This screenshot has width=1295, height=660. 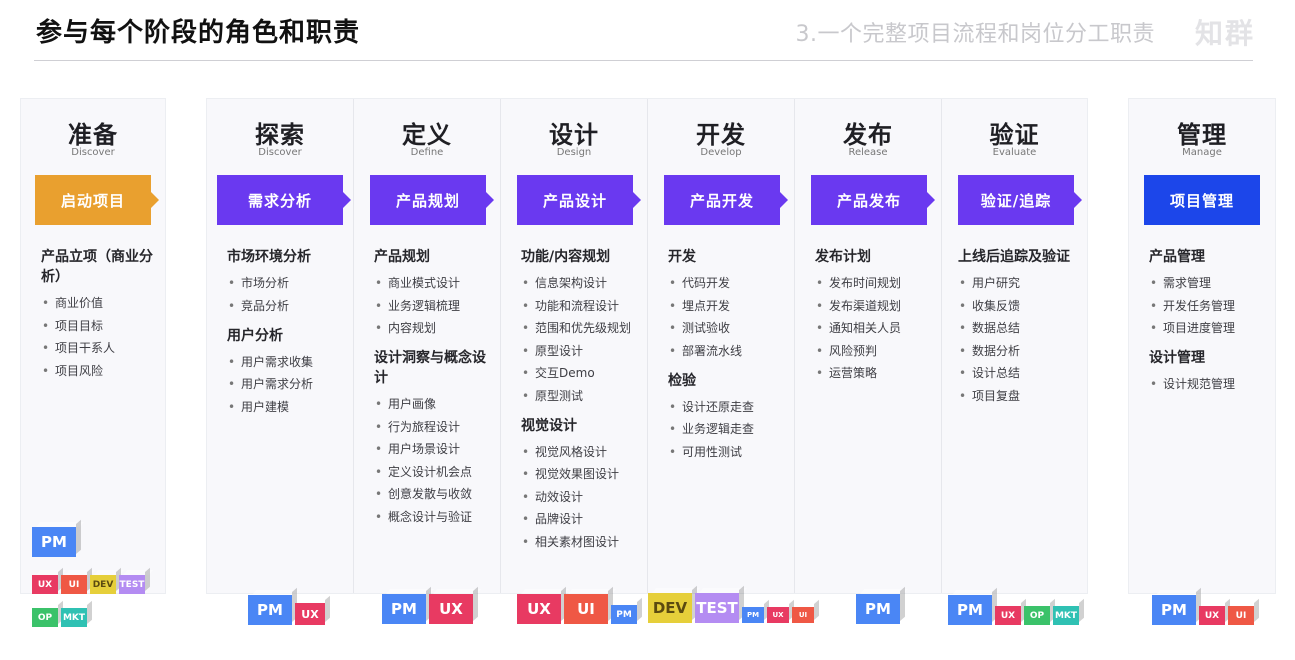 I want to click on role-op-cube: OP, so click(x=1037, y=615).